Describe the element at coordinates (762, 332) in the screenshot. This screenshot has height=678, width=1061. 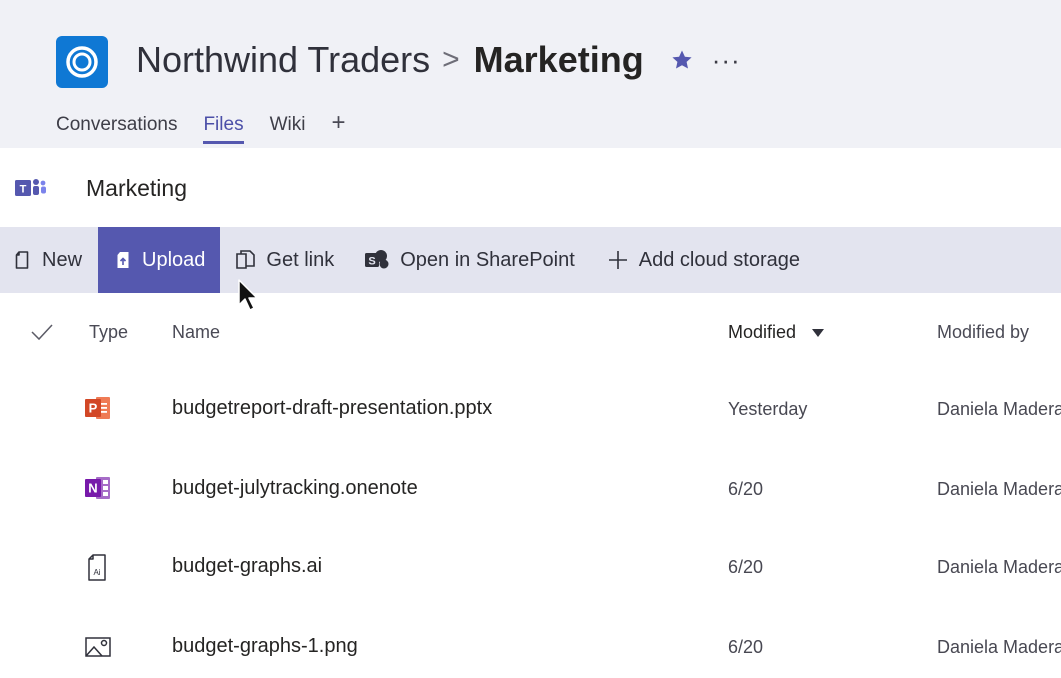
I see `column-modified-label: Modified` at that location.